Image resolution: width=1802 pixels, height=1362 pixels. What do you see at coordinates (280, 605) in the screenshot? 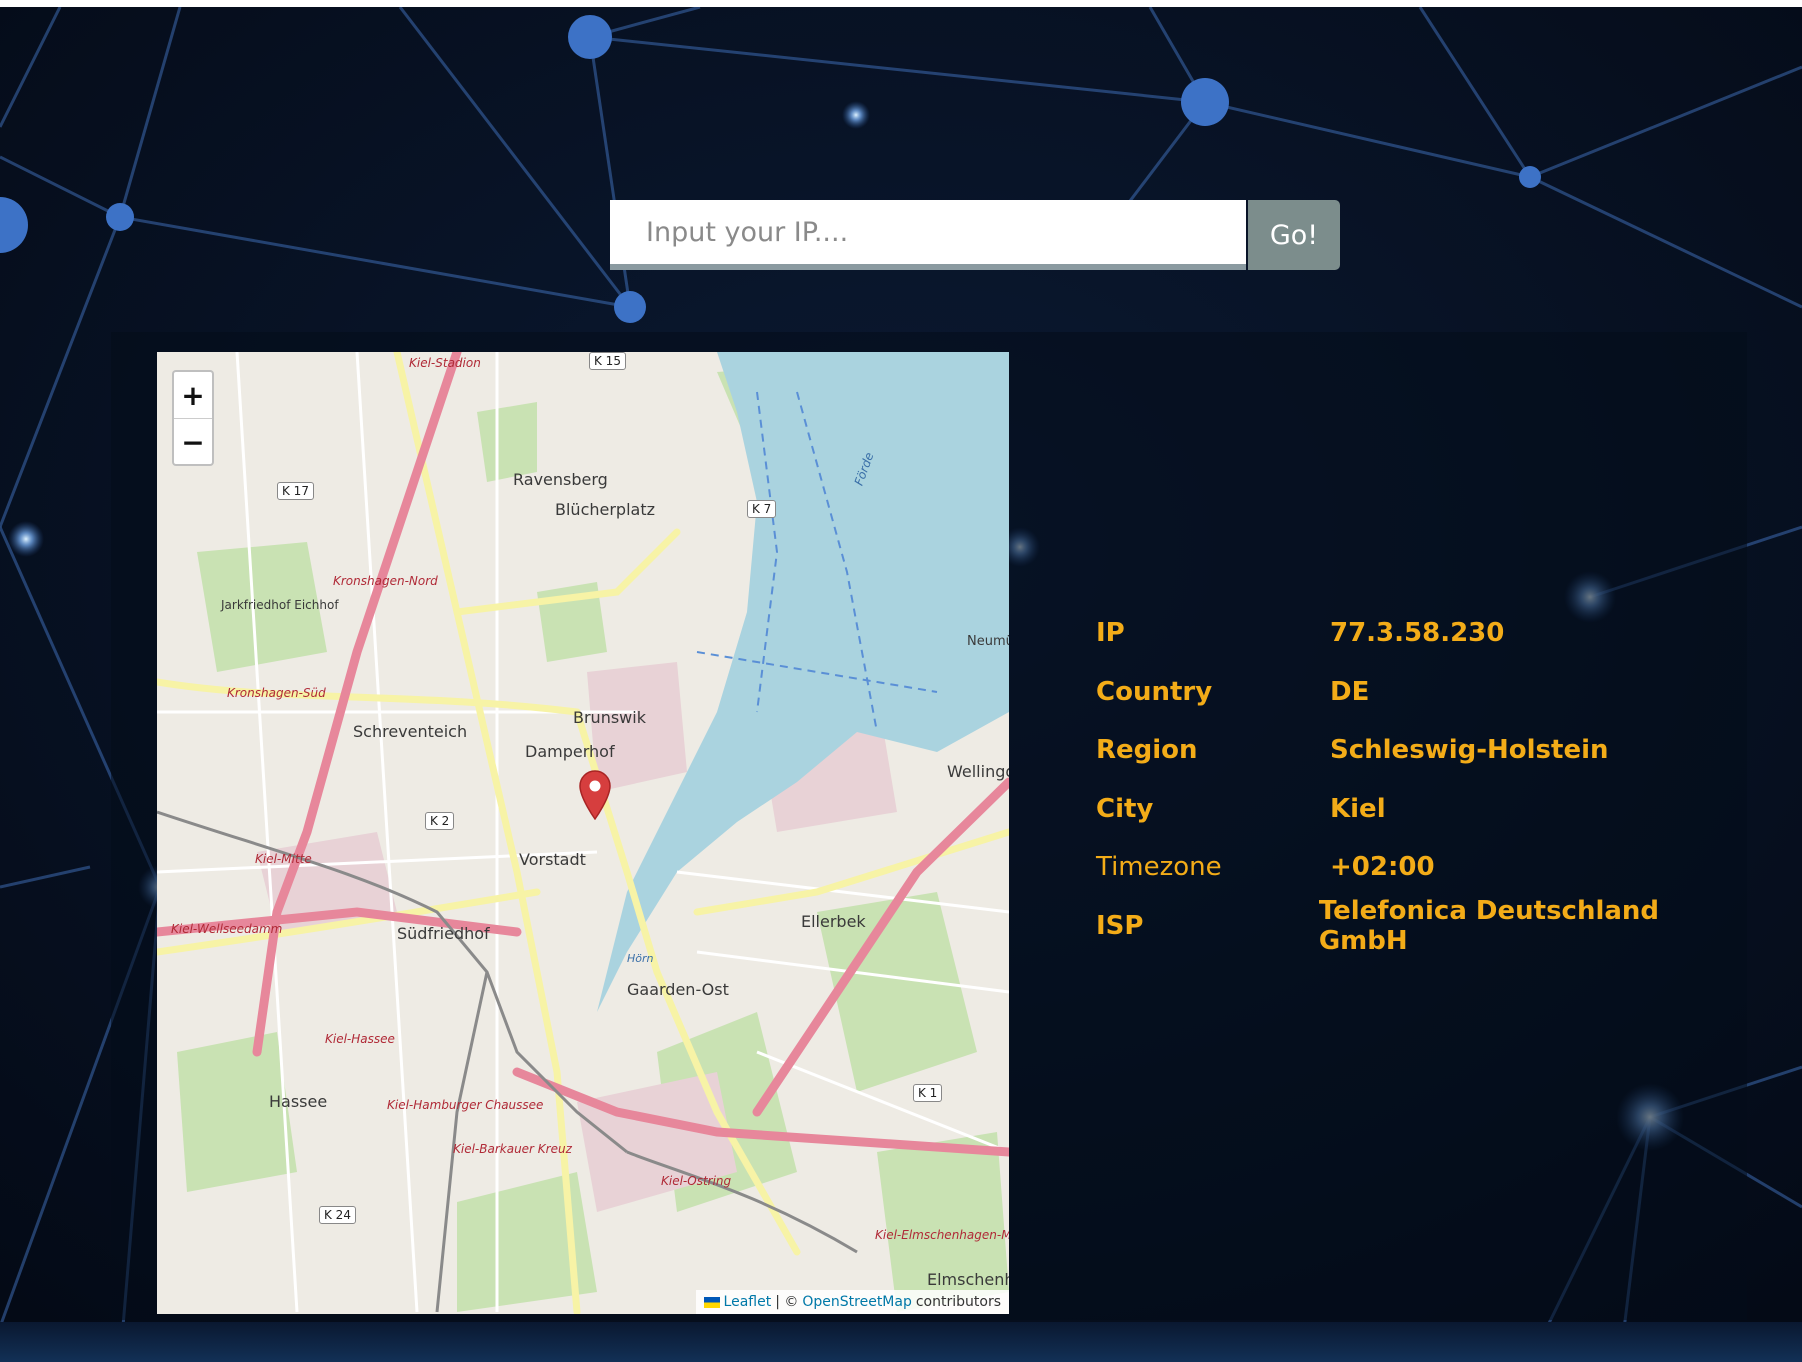
I see `map-place-label: Jarkfriedhof Eichhof` at bounding box center [280, 605].